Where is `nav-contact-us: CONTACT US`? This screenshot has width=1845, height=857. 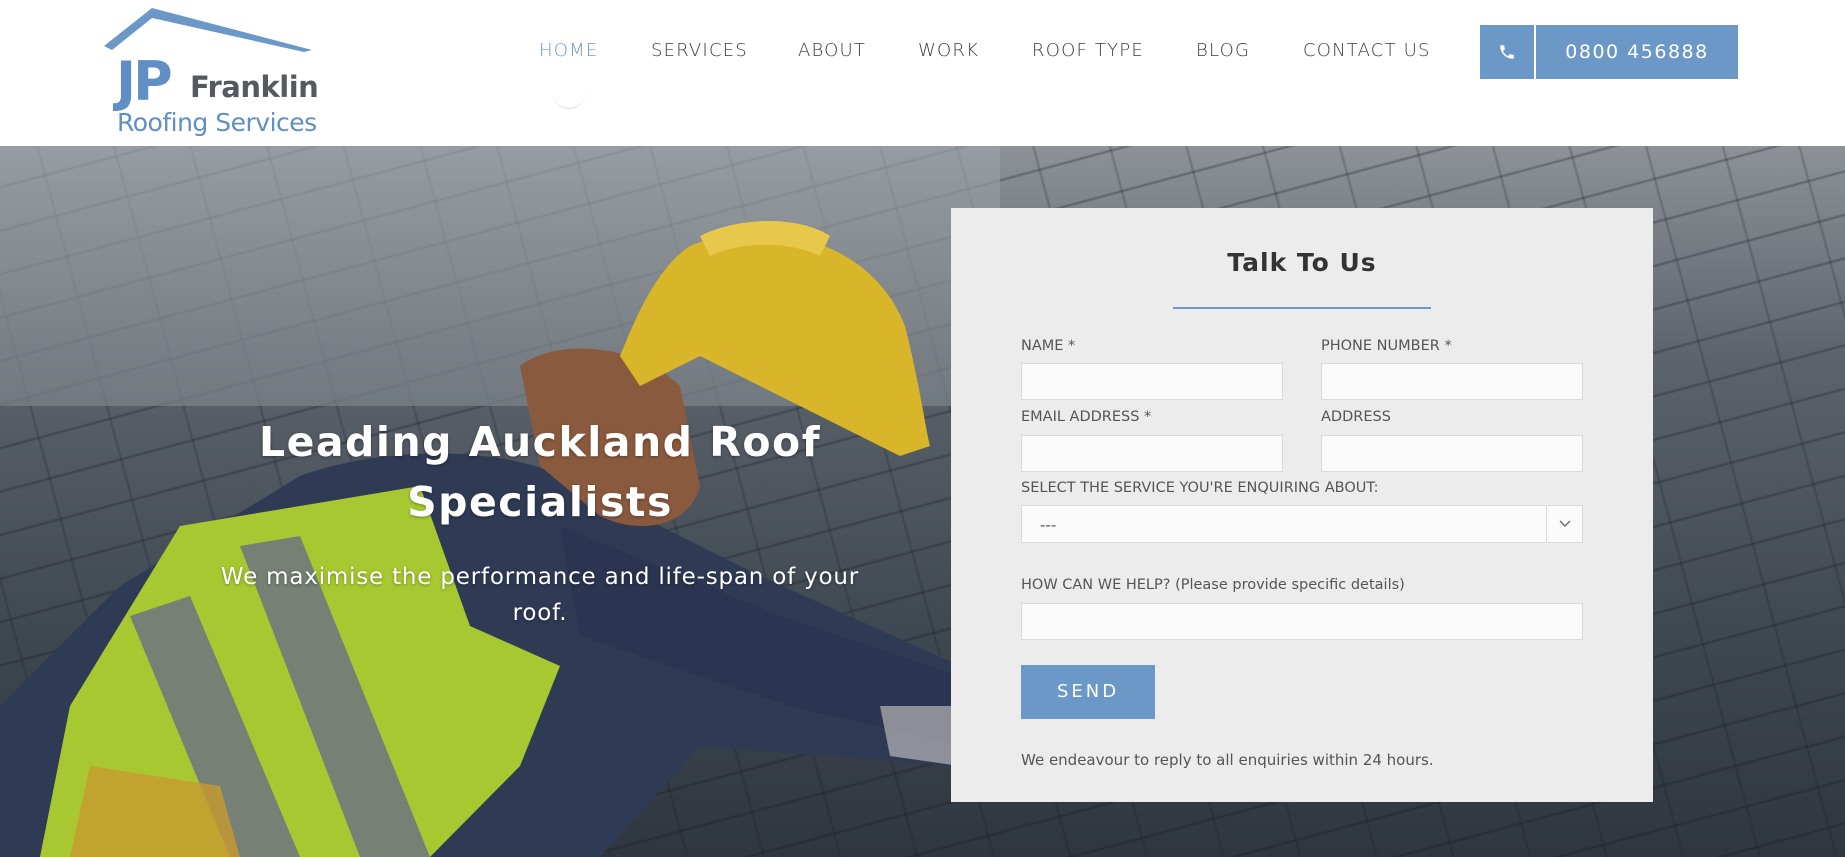
nav-contact-us: CONTACT US is located at coordinates (1367, 50).